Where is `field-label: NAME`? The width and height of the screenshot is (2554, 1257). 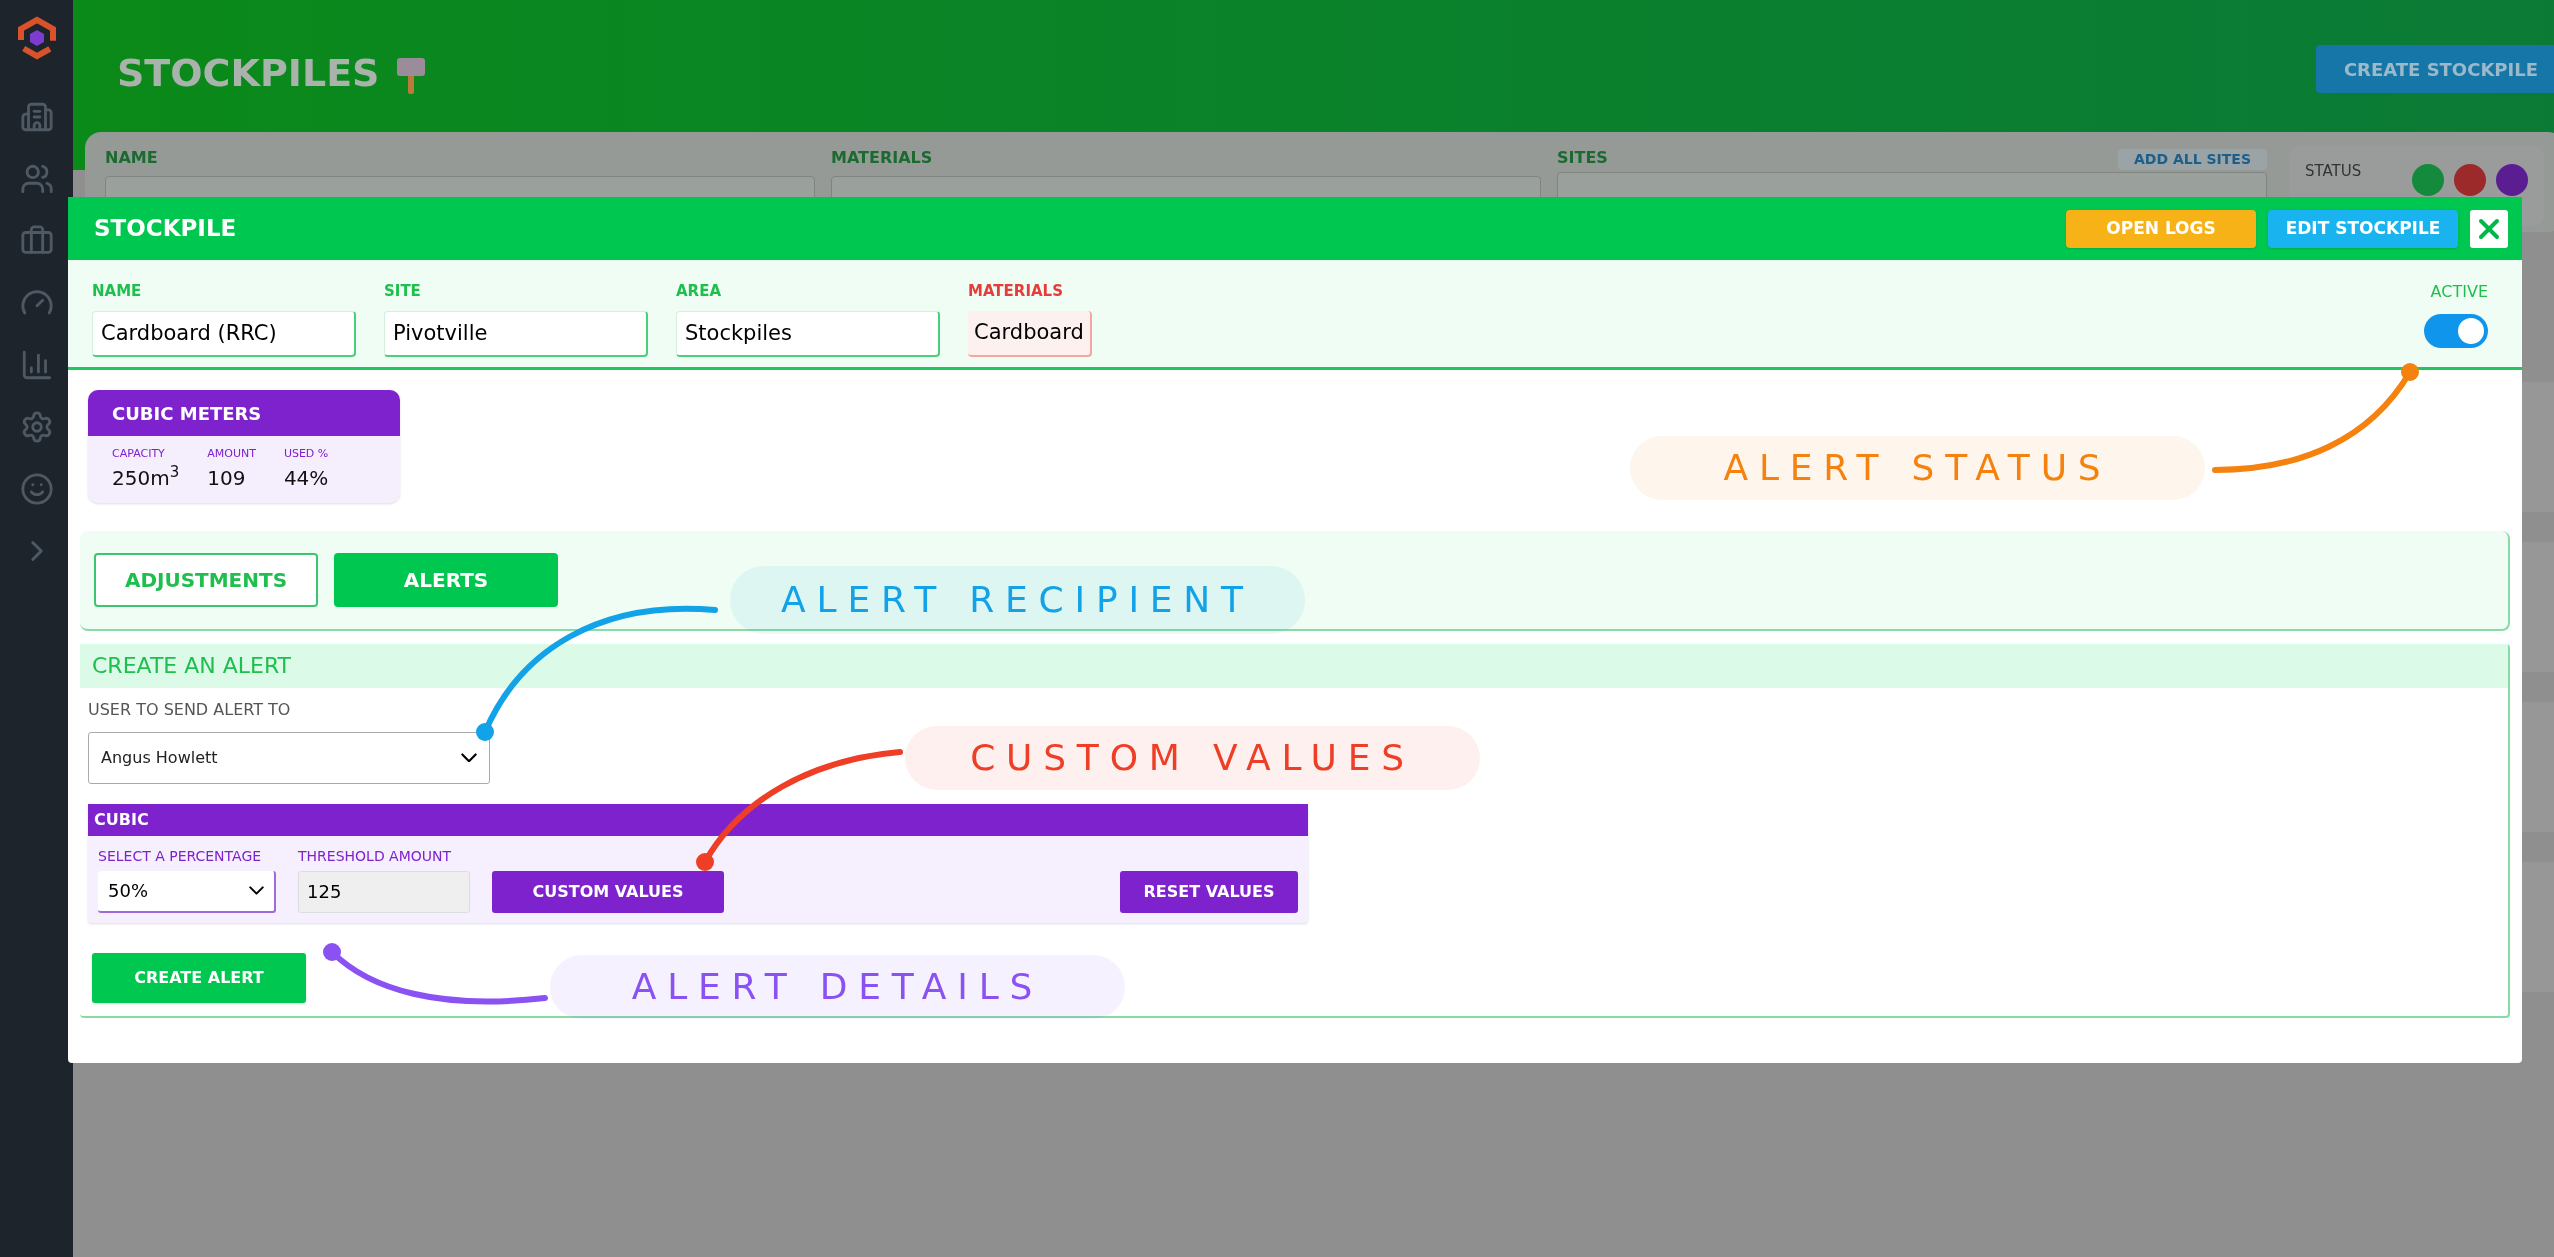 field-label: NAME is located at coordinates (117, 291).